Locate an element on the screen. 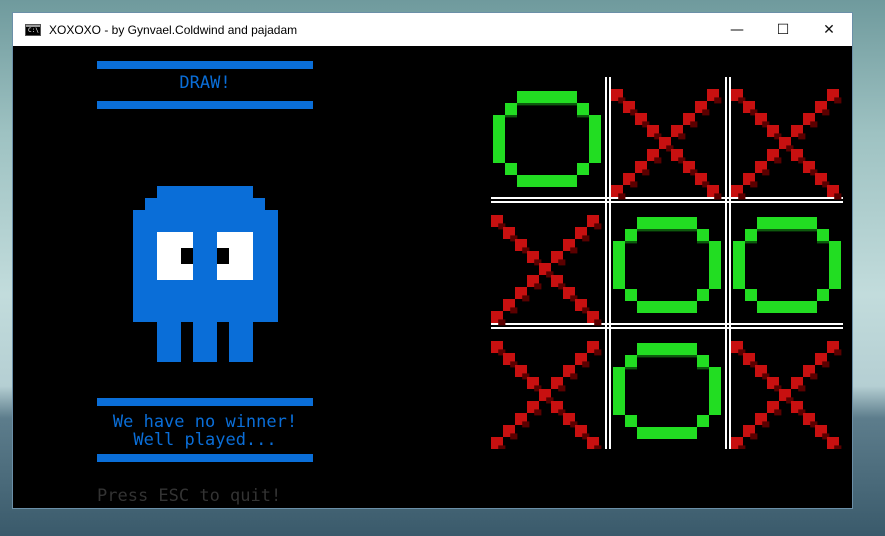 The image size is (885, 536). quit-hint: Press ESC to quit! is located at coordinates (189, 496).